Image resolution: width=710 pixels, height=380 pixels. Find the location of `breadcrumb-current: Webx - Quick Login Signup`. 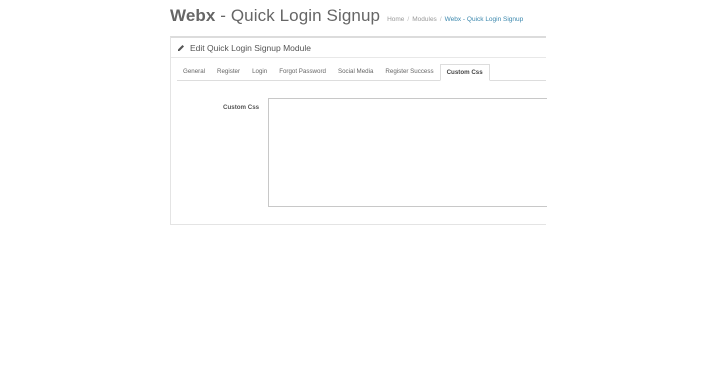

breadcrumb-current: Webx - Quick Login Signup is located at coordinates (484, 19).